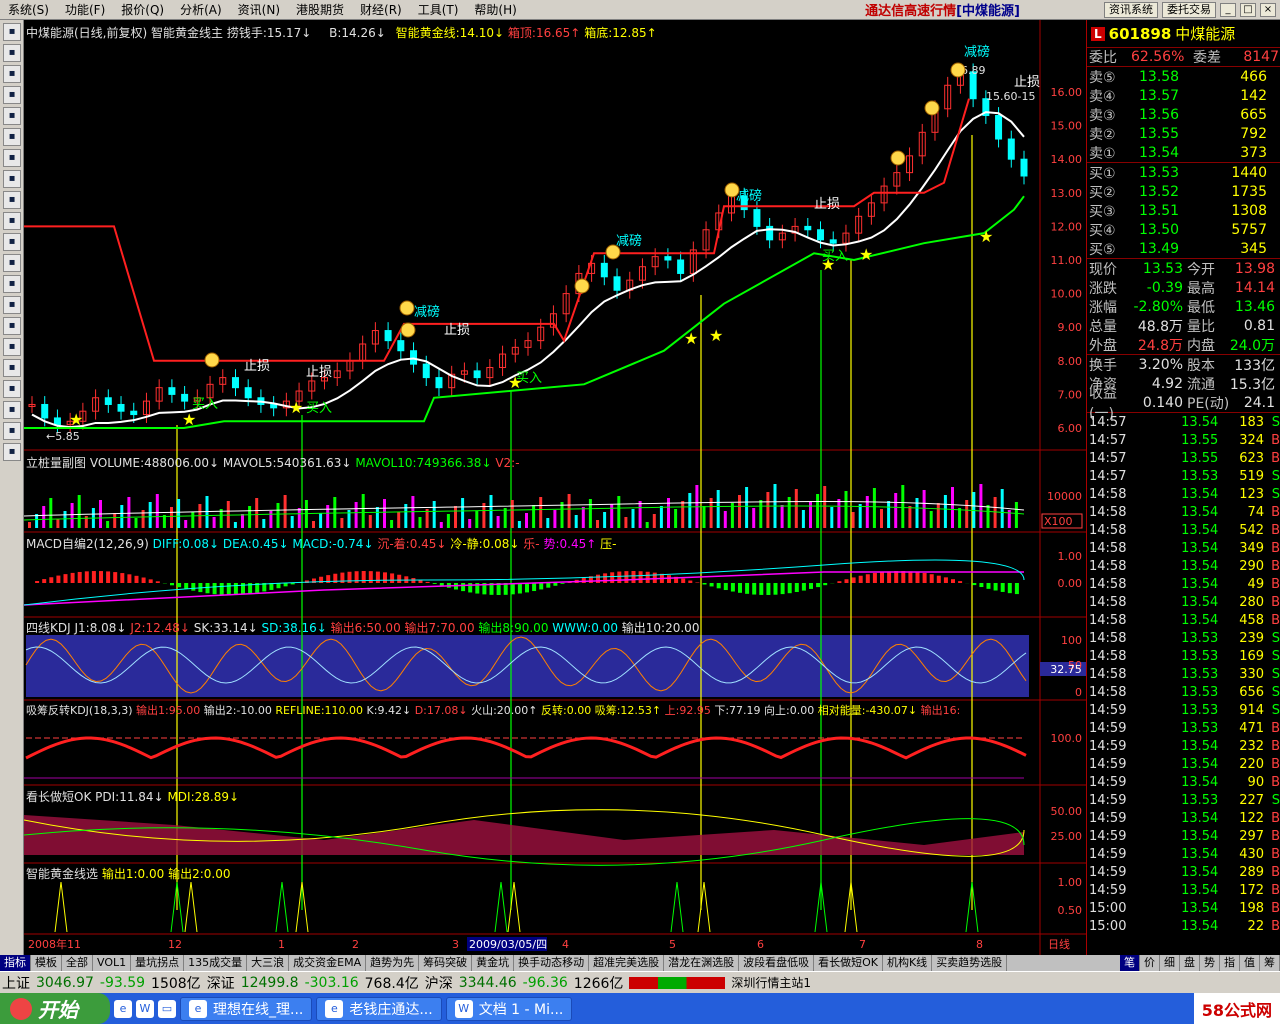 The height and width of the screenshot is (1024, 1280). Describe the element at coordinates (12, 326) in the screenshot. I see `copy-icon: ▪` at that location.